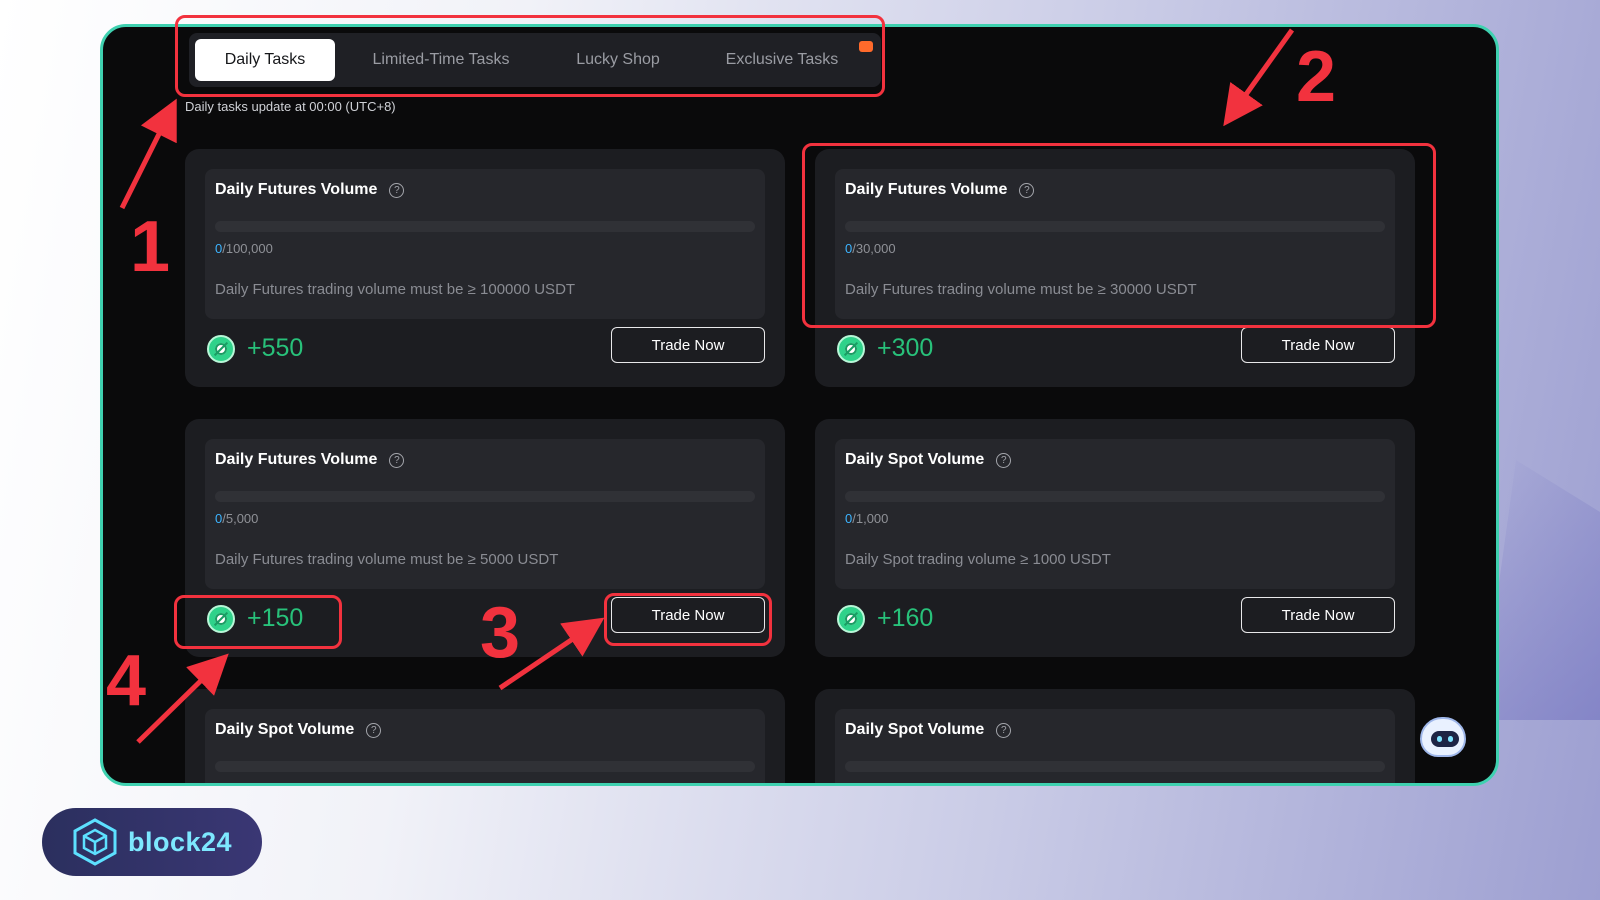 The height and width of the screenshot is (900, 1600). Describe the element at coordinates (95, 842) in the screenshot. I see `cube-logo-icon` at that location.